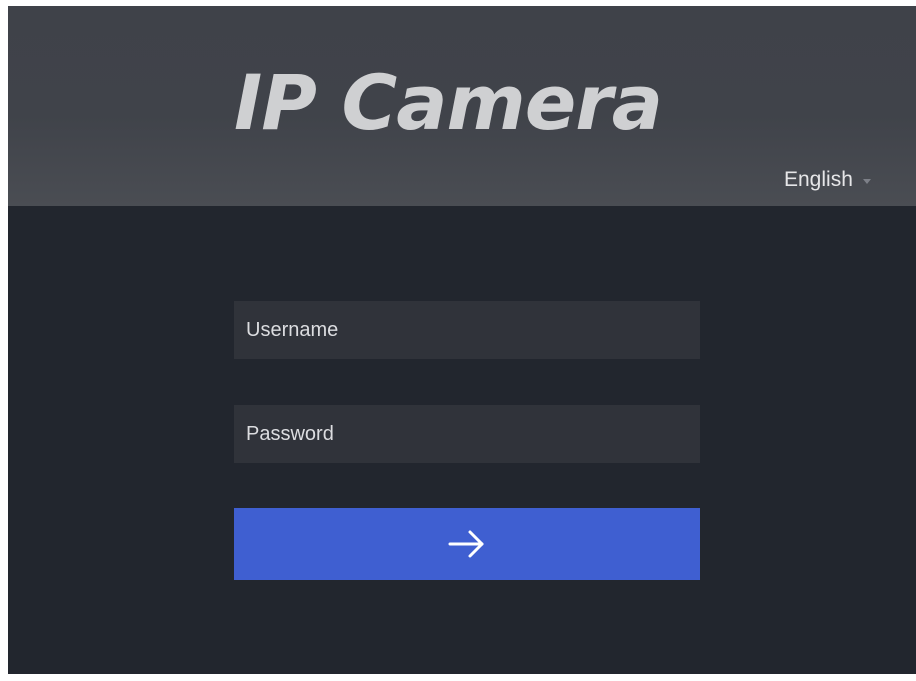 Image resolution: width=916 pixels, height=681 pixels. Describe the element at coordinates (866, 181) in the screenshot. I see `caret-down-icon` at that location.